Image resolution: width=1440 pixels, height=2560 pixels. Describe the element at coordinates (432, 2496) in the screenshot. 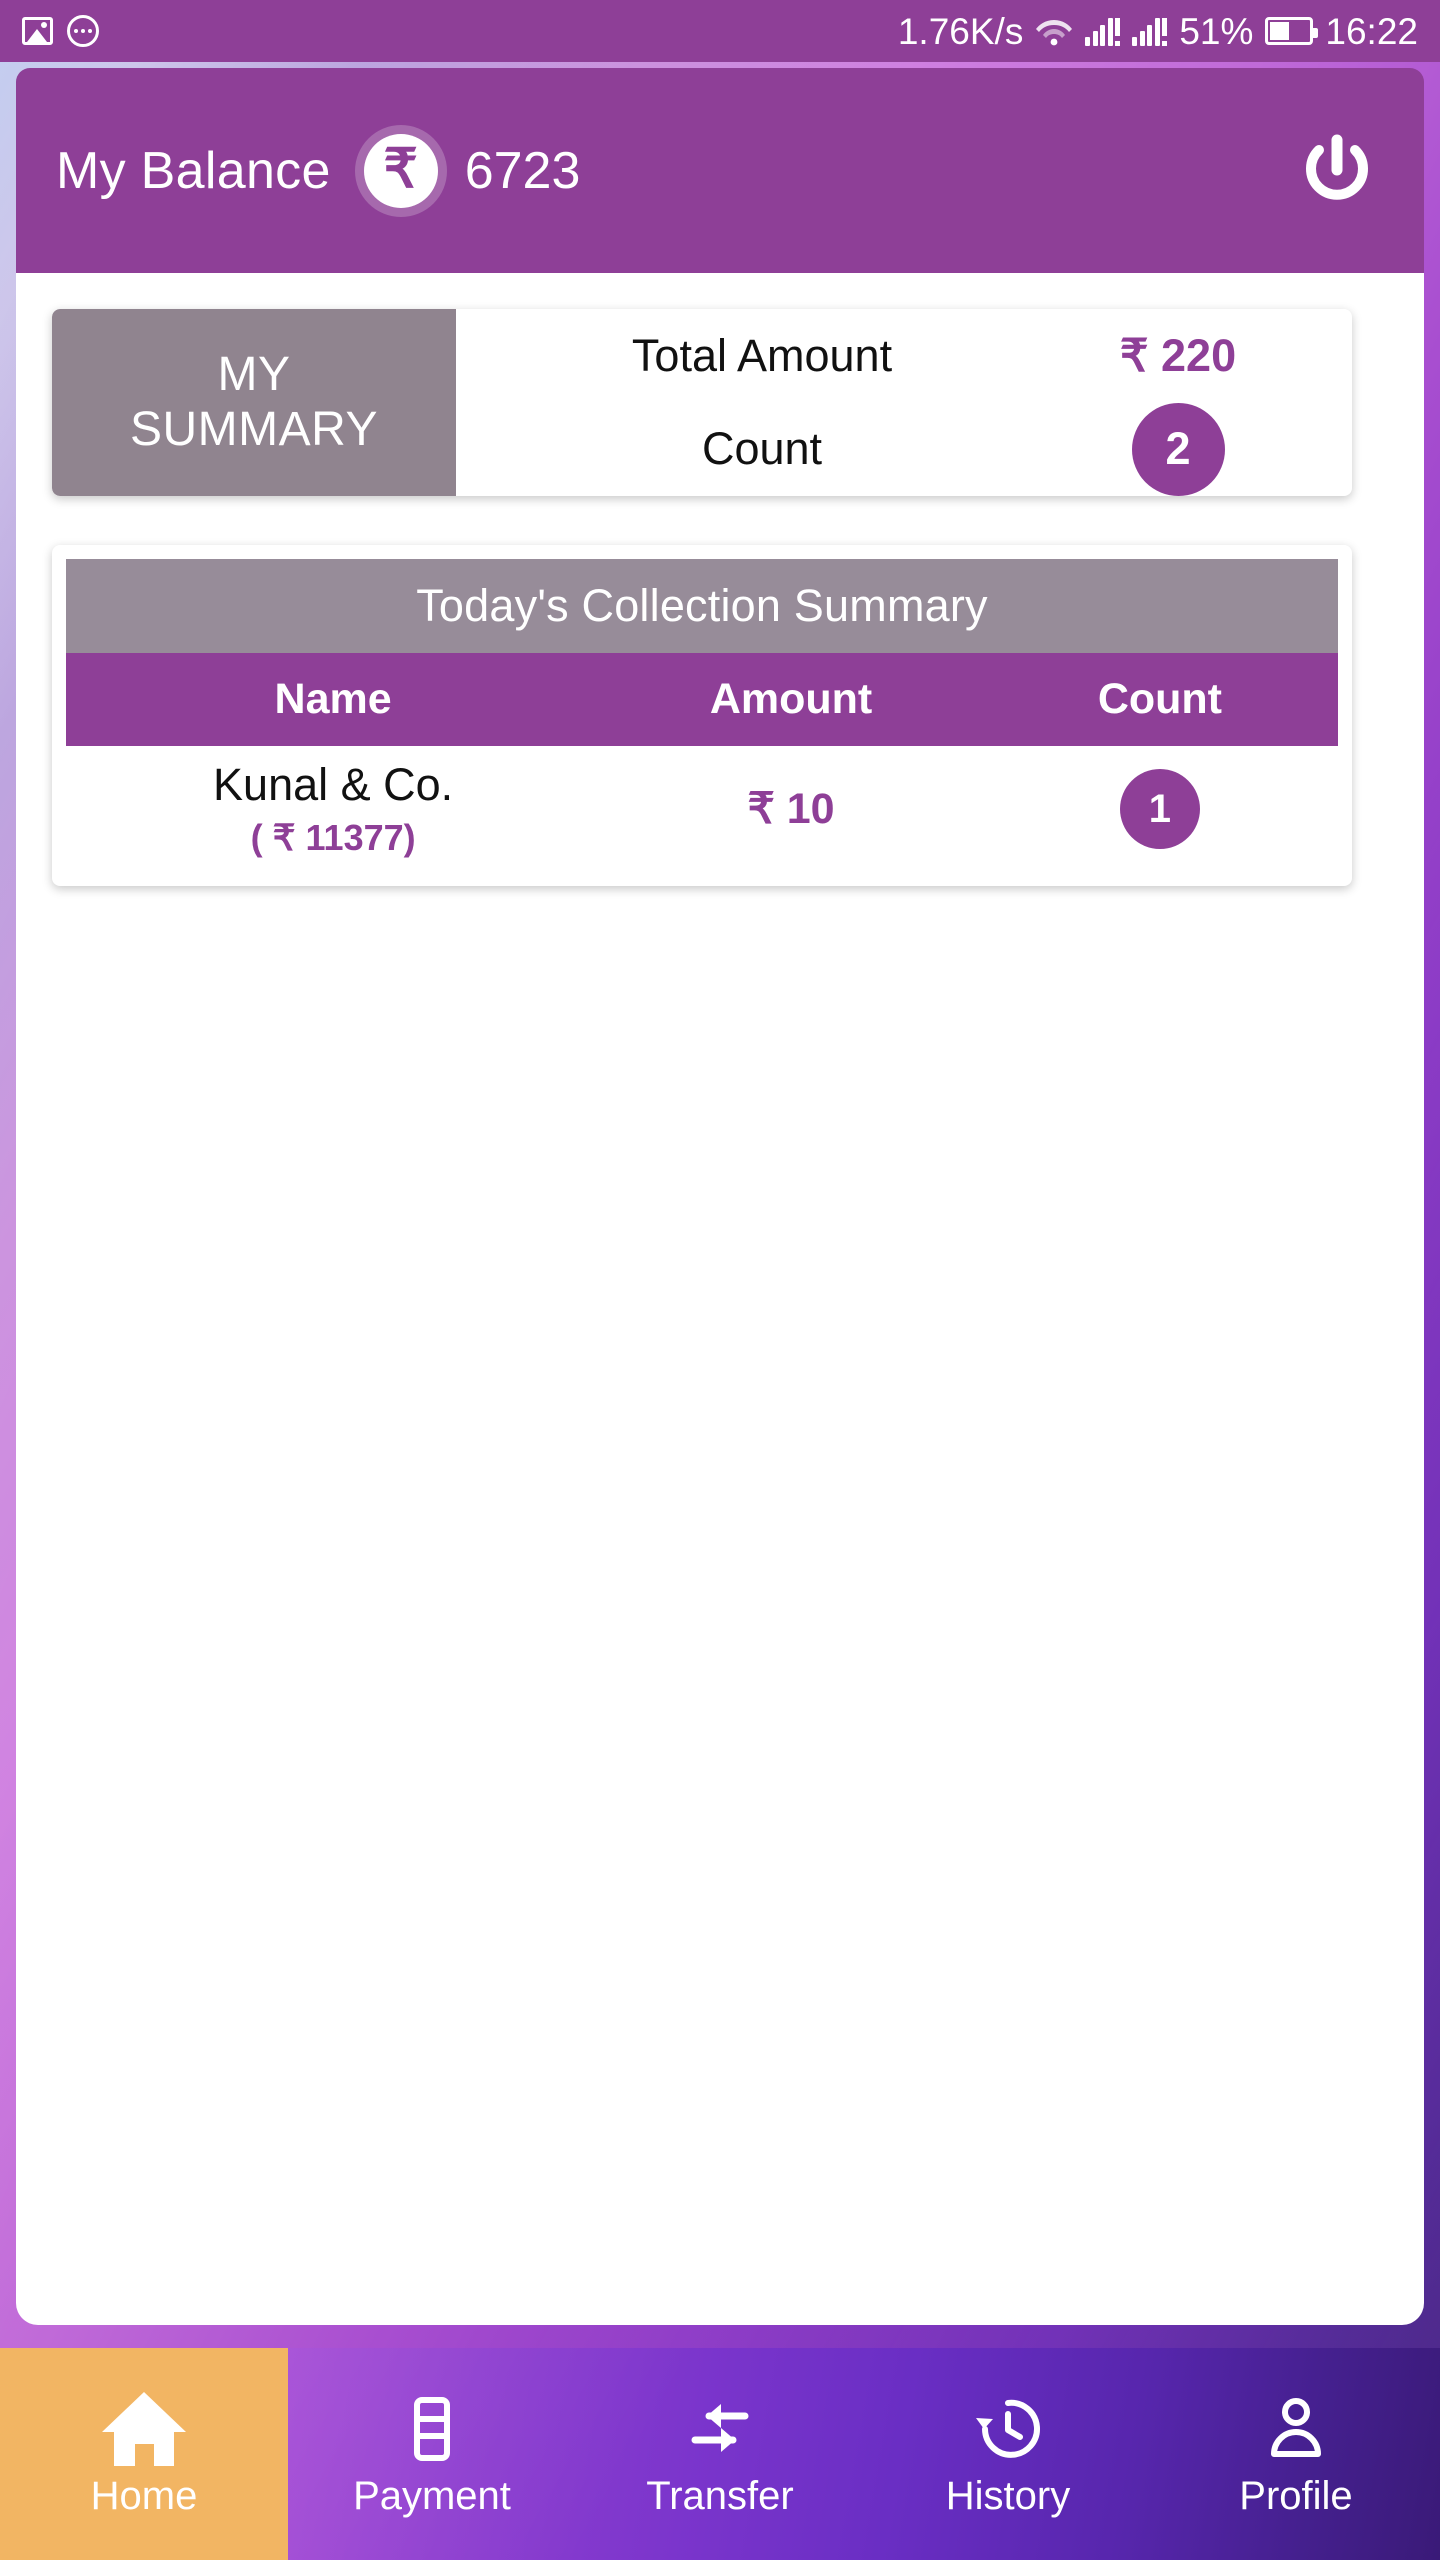

I see `nav-label-payment: Payment` at that location.